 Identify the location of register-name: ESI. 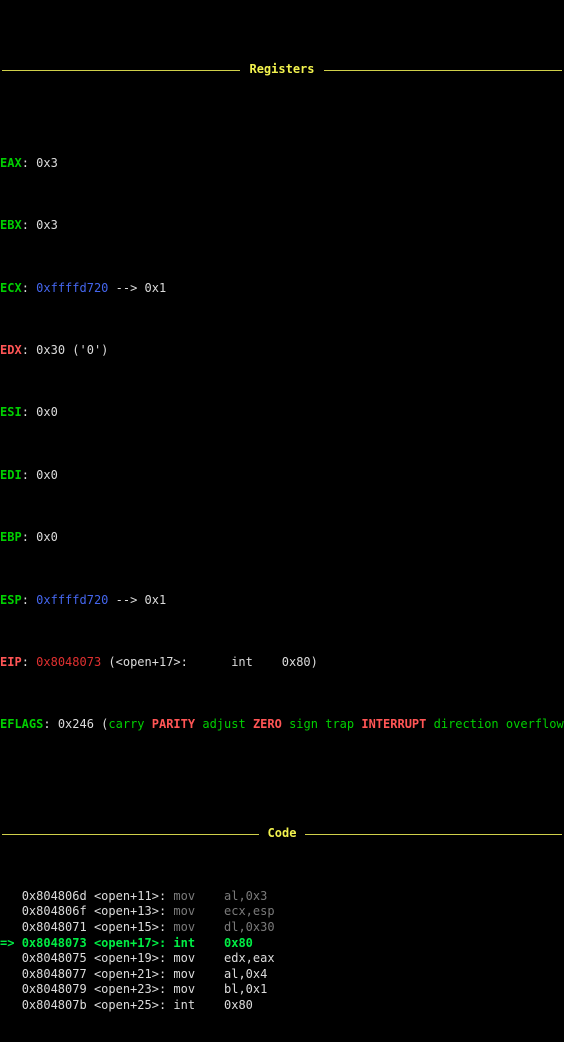
(11, 412).